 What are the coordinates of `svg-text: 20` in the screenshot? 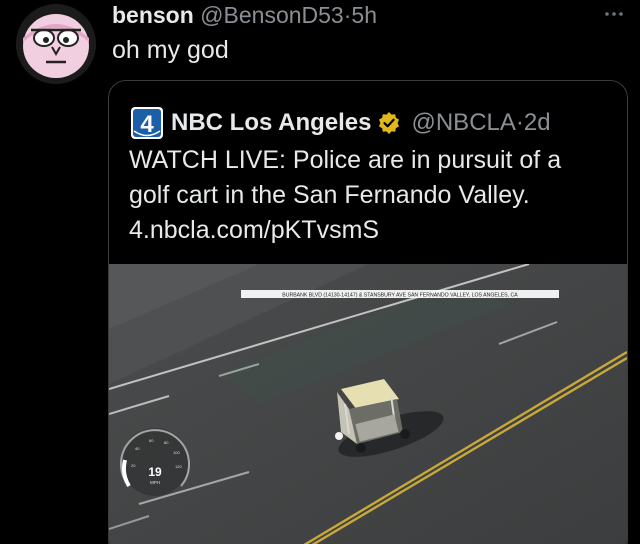 It's located at (133, 465).